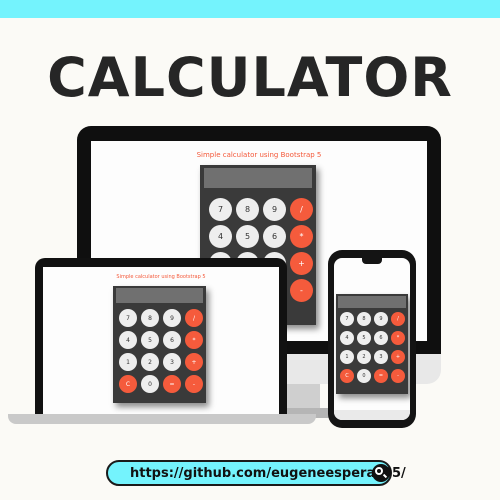 The image size is (500, 500). What do you see at coordinates (347, 338) in the screenshot?
I see `phone-key-4: 4` at bounding box center [347, 338].